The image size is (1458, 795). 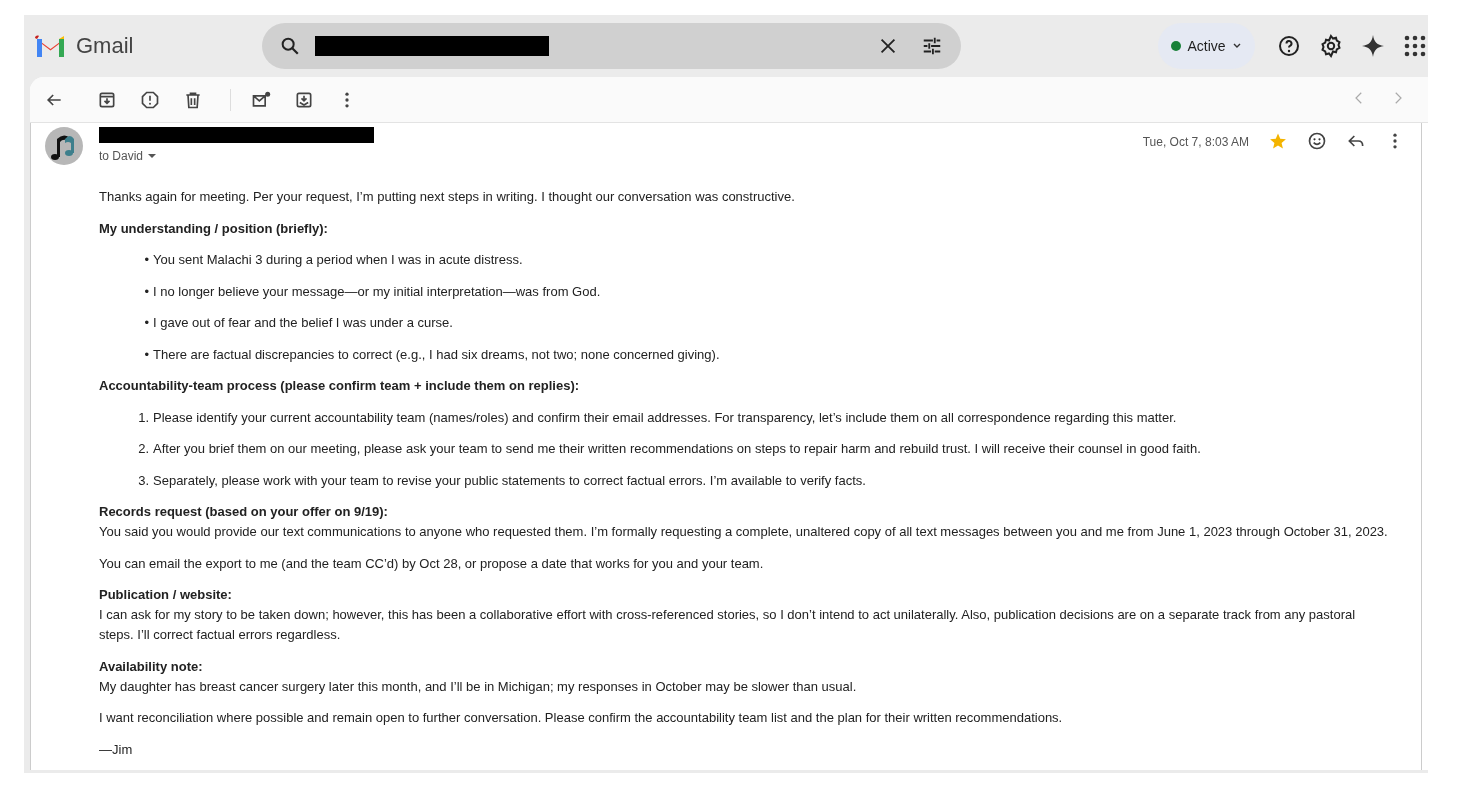 What do you see at coordinates (436, 354) in the screenshot?
I see `list-item: There are factual discrepancies to correct (e.g., I had six dreams, not two; none concerned giving).` at bounding box center [436, 354].